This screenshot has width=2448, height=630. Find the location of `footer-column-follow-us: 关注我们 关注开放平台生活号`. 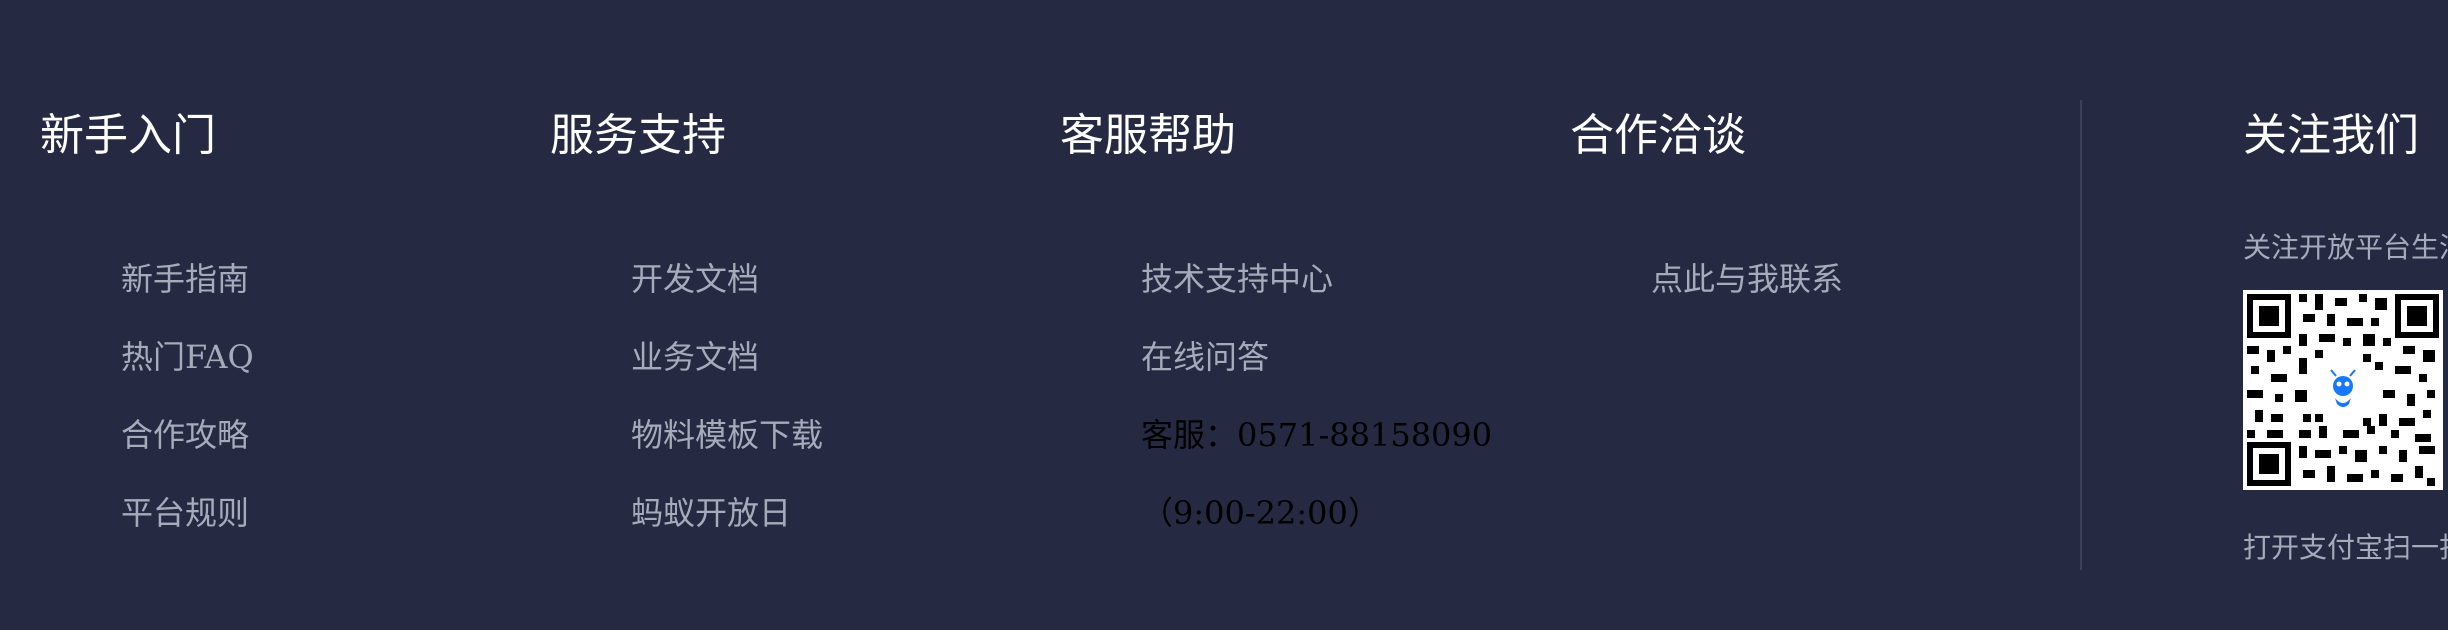

footer-column-follow-us: 关注我们 关注开放平台生活号 is located at coordinates (2345, 332).